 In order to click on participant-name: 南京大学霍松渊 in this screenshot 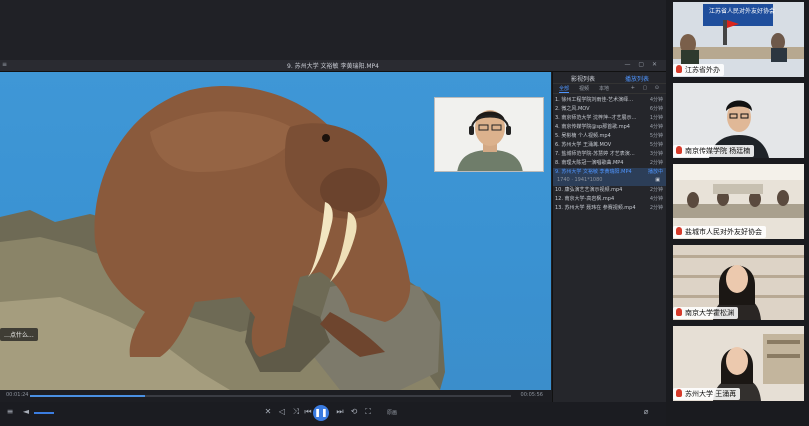, I will do `click(705, 313)`.